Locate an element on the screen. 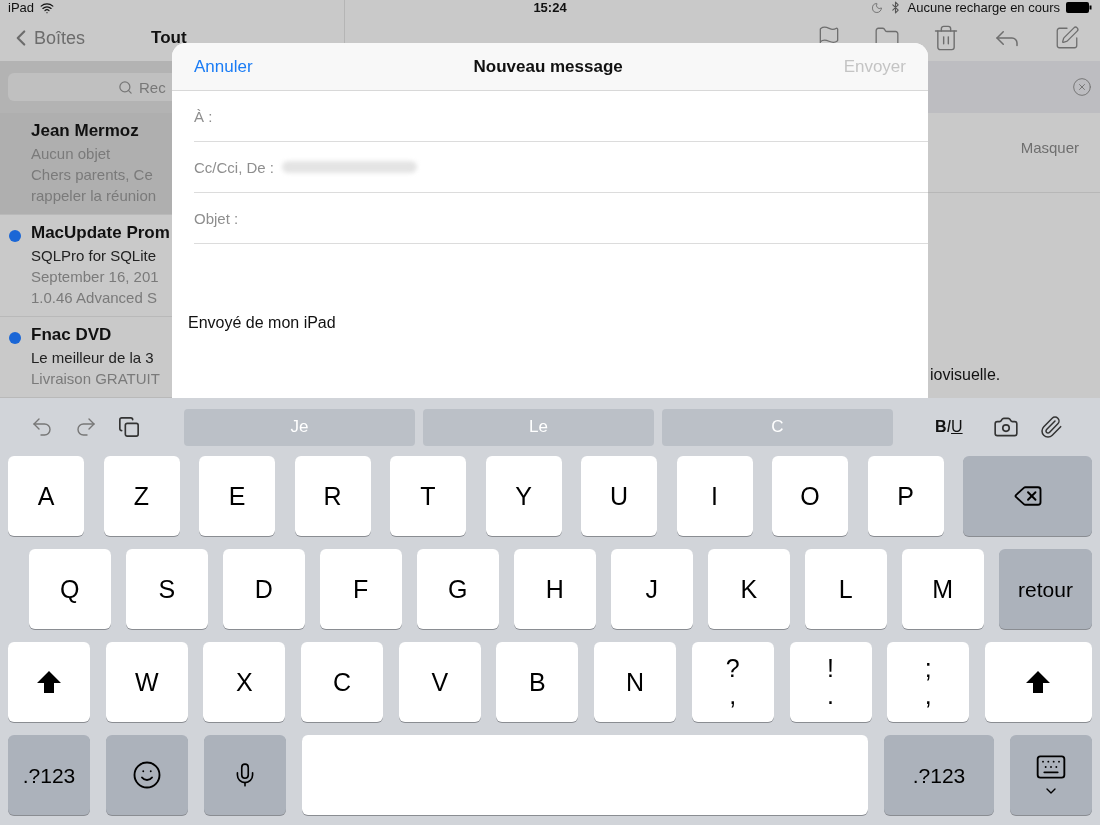 Image resolution: width=1100 pixels, height=825 pixels. sheet-title: Nouveau message is located at coordinates (548, 66).